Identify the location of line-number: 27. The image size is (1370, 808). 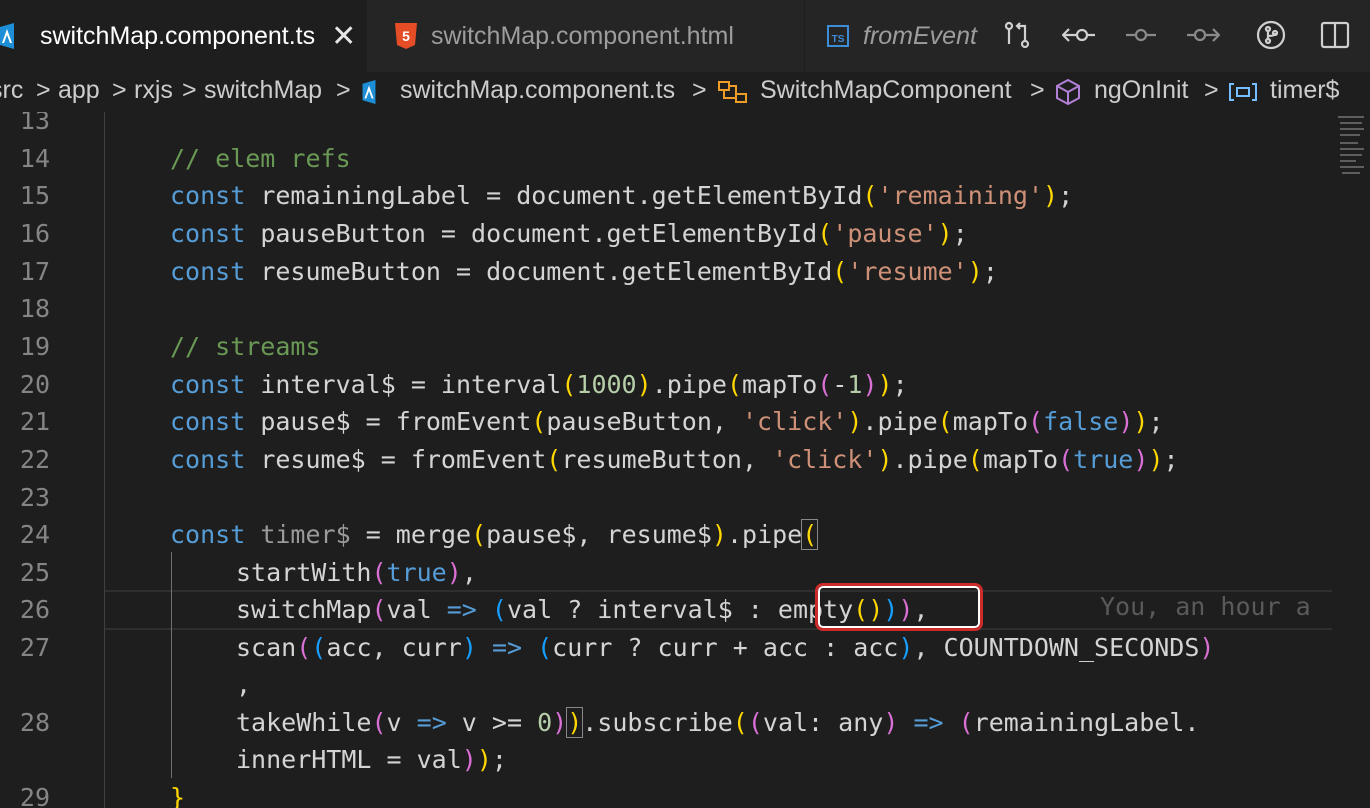
(34, 647).